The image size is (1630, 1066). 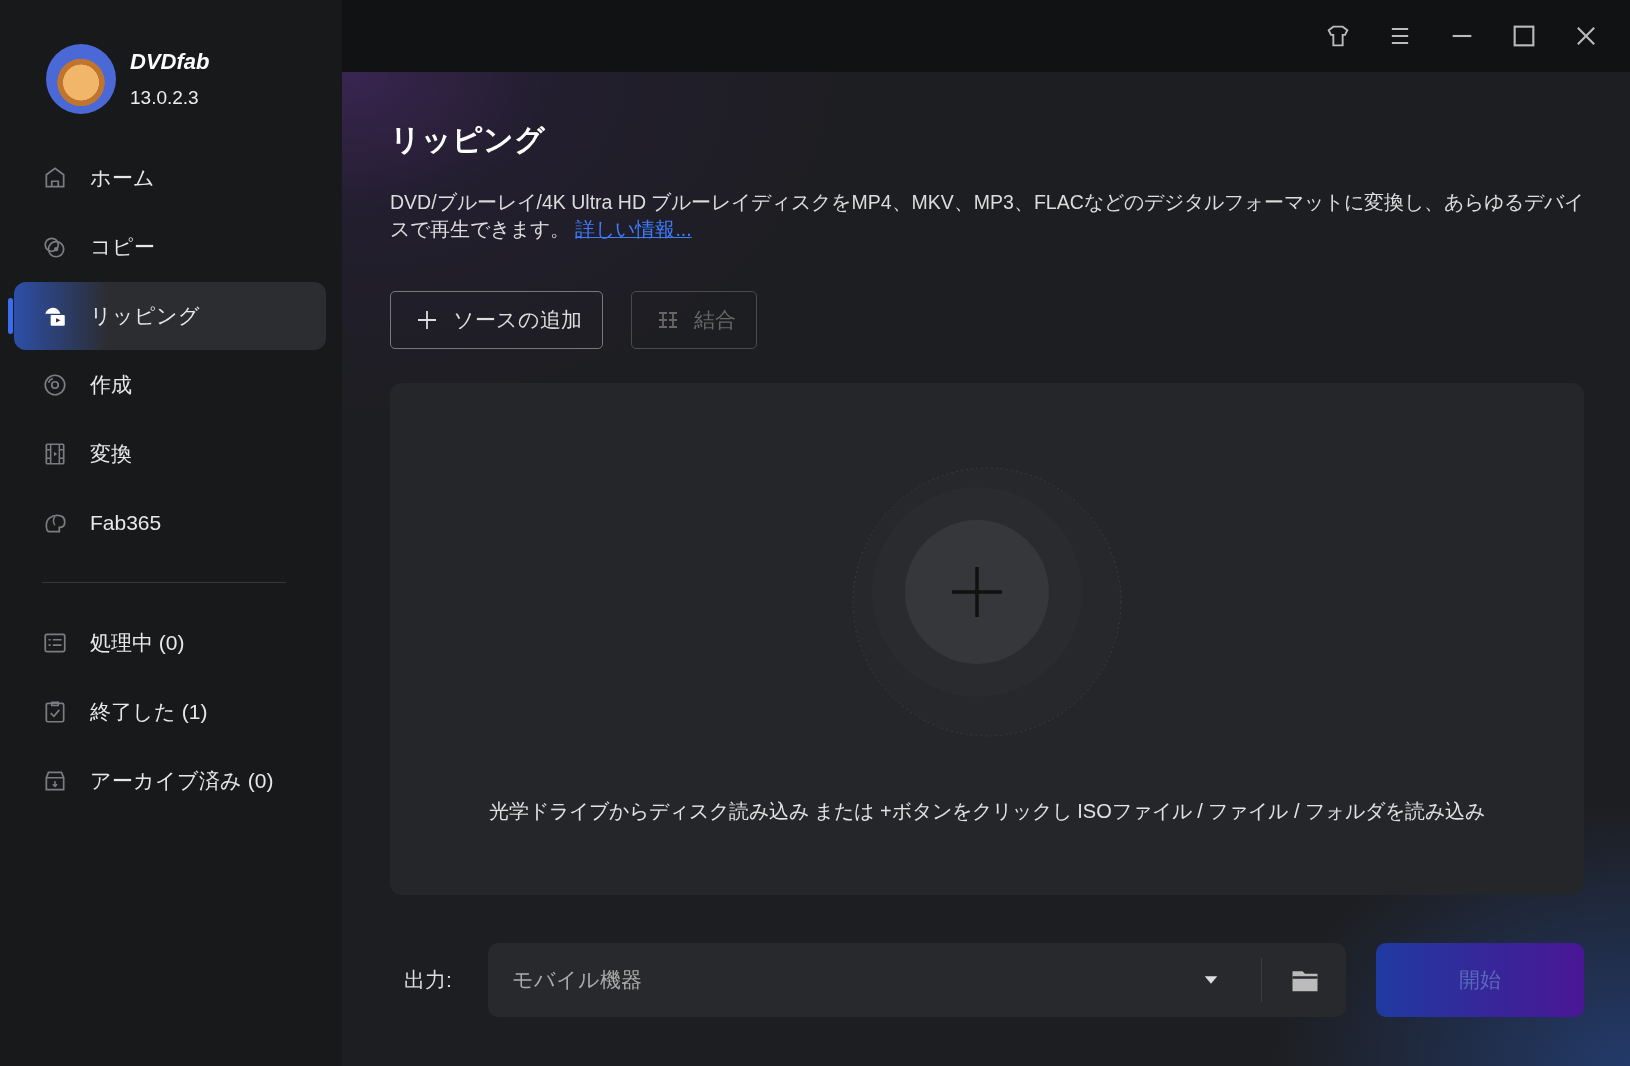 What do you see at coordinates (170, 454) in the screenshot?
I see `nav-item: 変換` at bounding box center [170, 454].